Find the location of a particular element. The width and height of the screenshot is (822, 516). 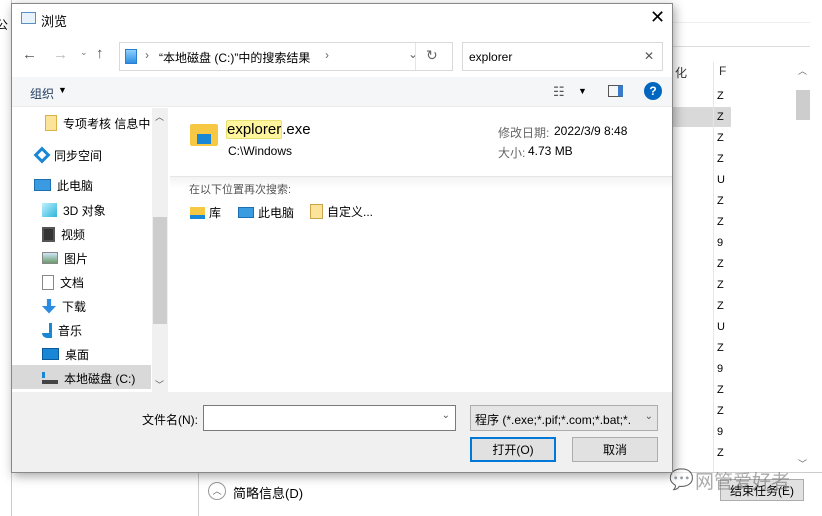

filename-input: ⌄ is located at coordinates (329, 418).